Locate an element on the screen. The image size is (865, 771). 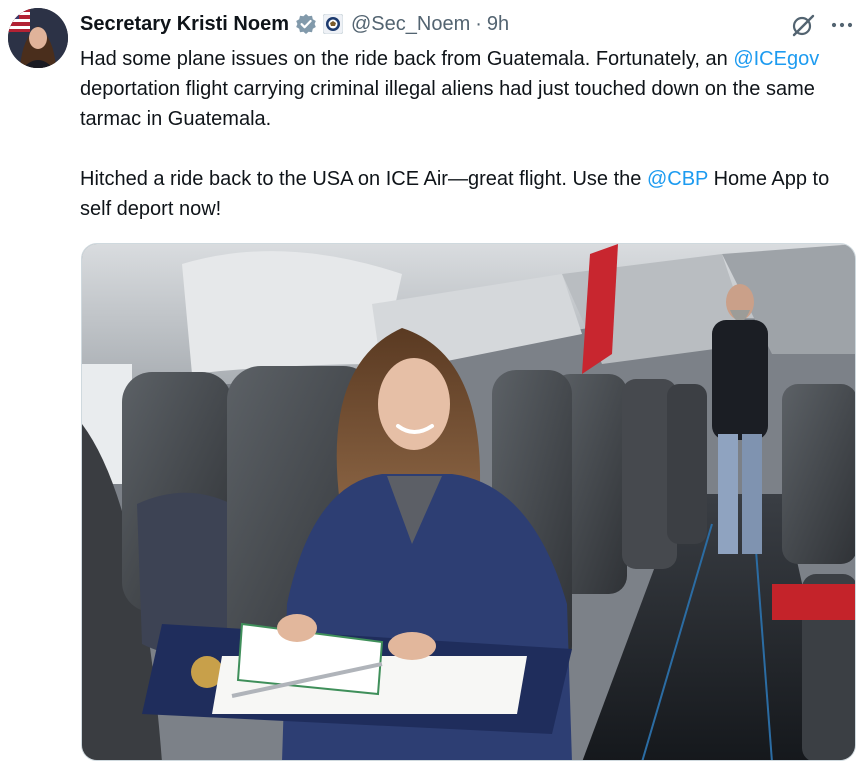
author-name: Secretary Kristi Noem is located at coordinates (184, 24).